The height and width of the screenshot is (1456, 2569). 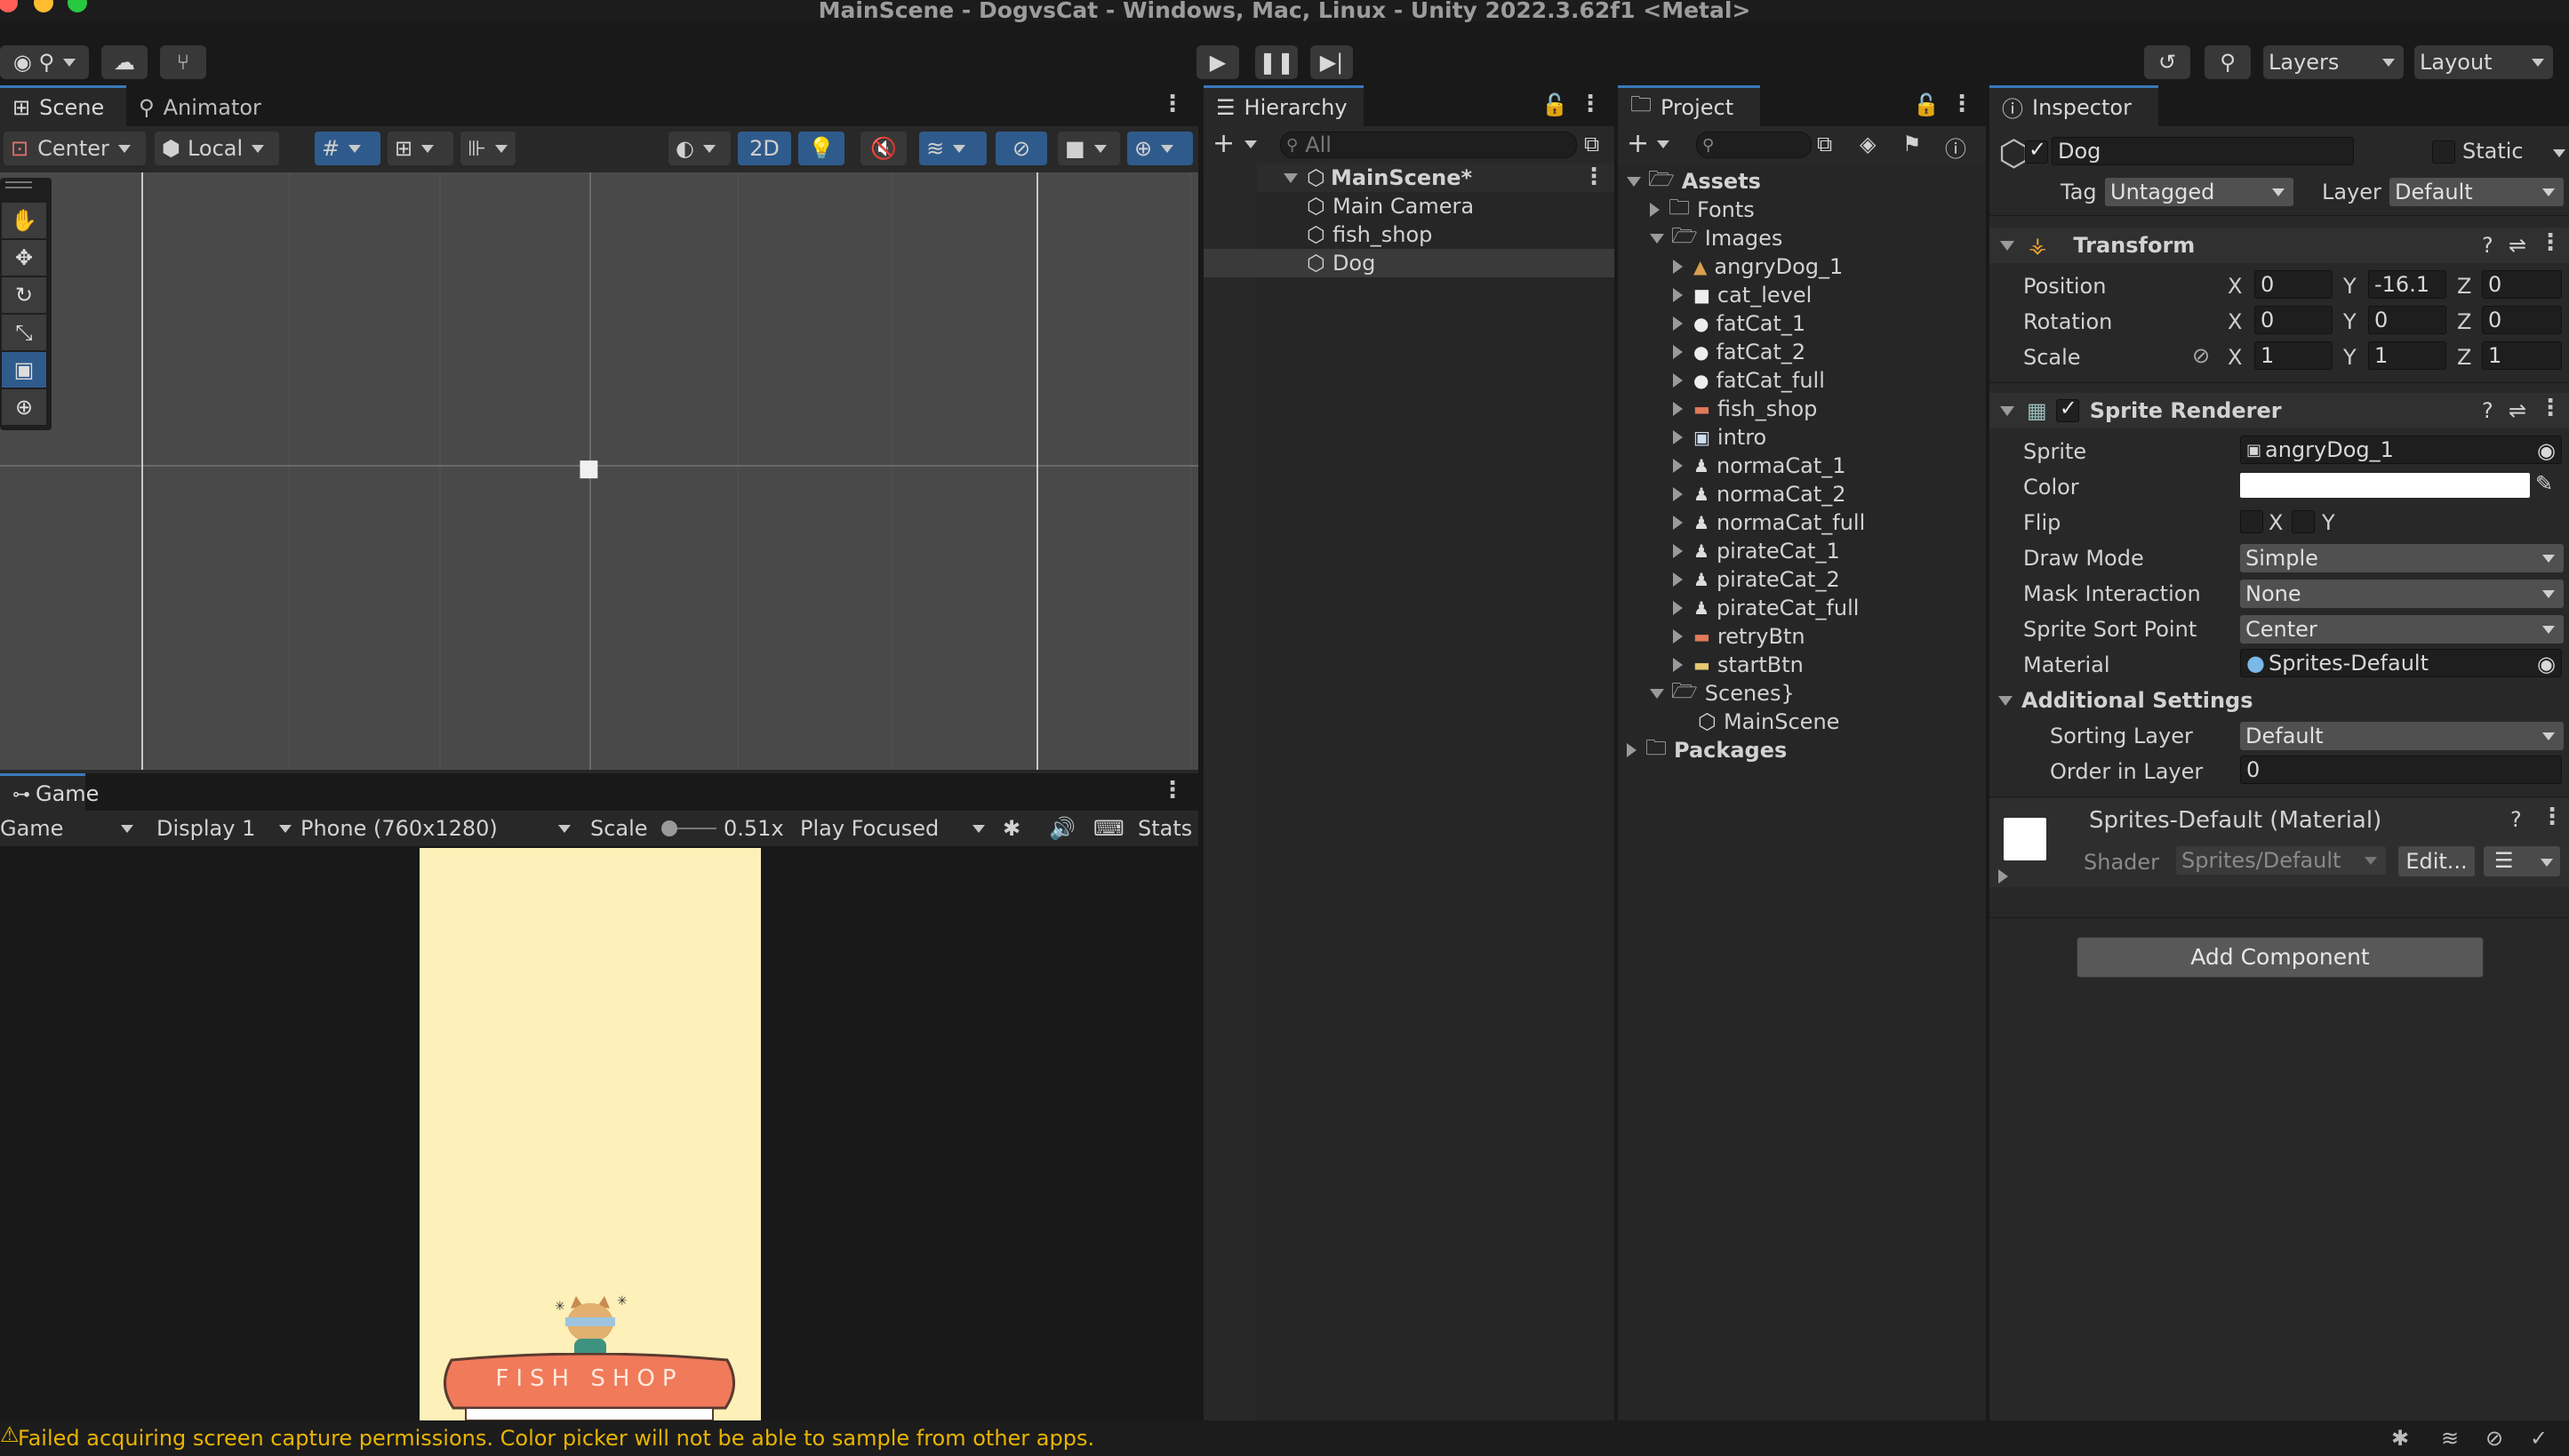 What do you see at coordinates (2402, 558) in the screenshot?
I see `draw-mode-dropdown: Simple` at bounding box center [2402, 558].